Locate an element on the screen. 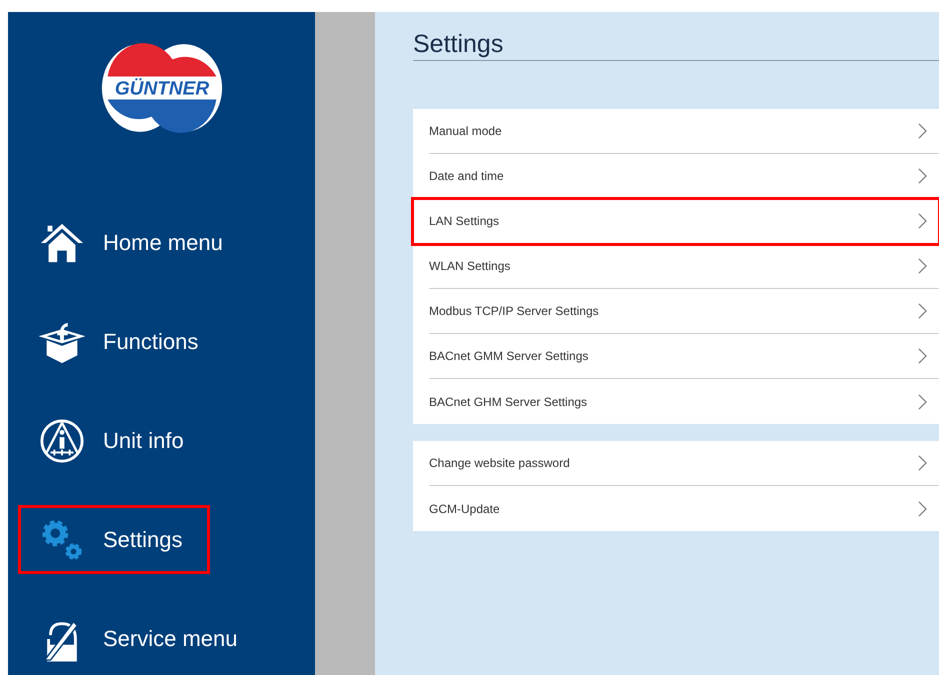 The height and width of the screenshot is (675, 939). settings-row: WLAN Settings is located at coordinates (684, 266).